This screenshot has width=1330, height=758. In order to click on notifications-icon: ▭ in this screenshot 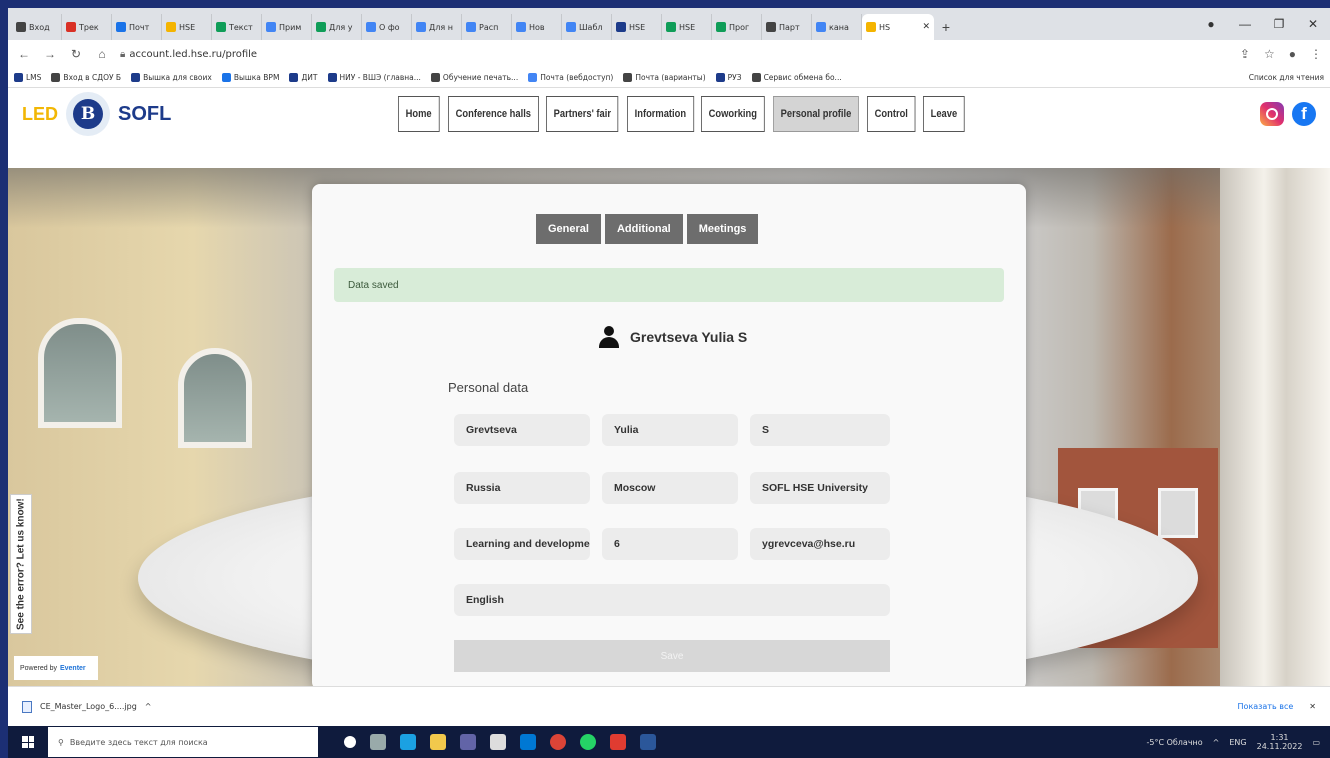, I will do `click(1316, 742)`.